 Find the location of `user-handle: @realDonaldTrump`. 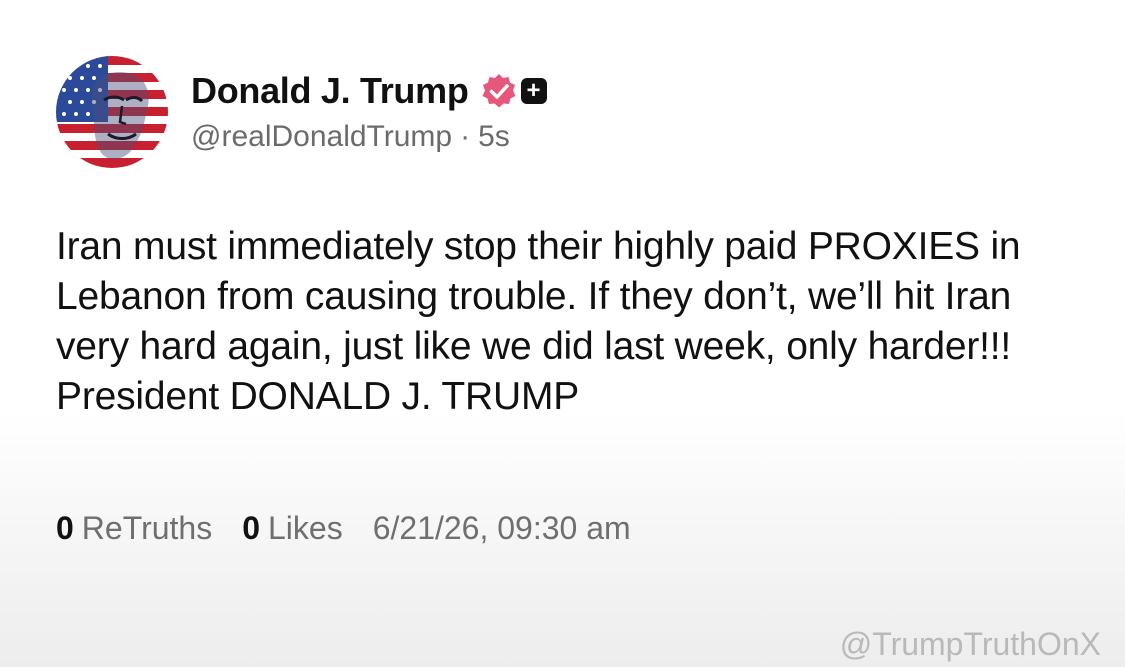

user-handle: @realDonaldTrump is located at coordinates (321, 137).